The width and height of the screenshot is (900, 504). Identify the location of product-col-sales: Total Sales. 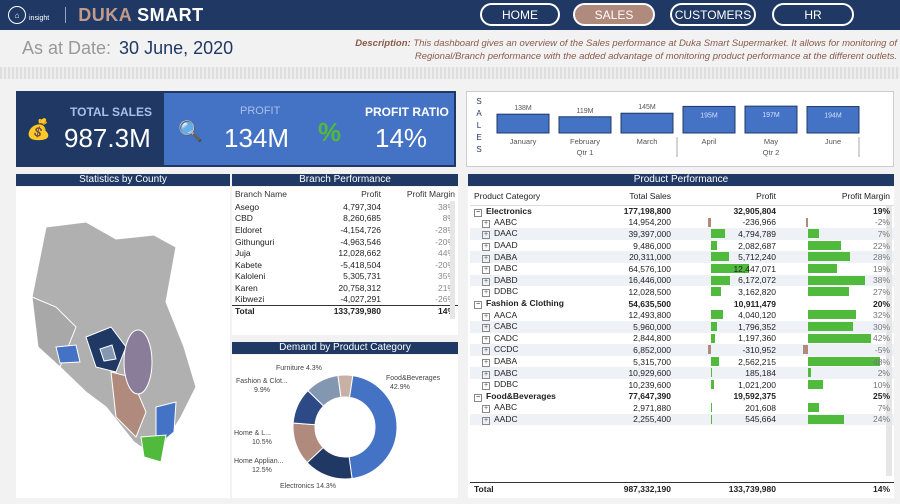
(630, 197).